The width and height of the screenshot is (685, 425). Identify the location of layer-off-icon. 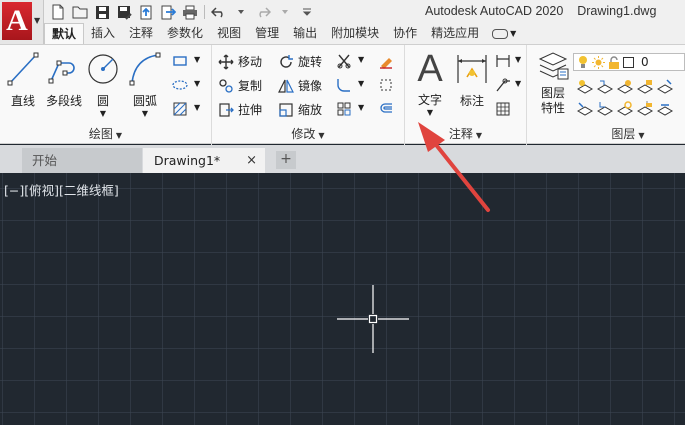
(585, 87).